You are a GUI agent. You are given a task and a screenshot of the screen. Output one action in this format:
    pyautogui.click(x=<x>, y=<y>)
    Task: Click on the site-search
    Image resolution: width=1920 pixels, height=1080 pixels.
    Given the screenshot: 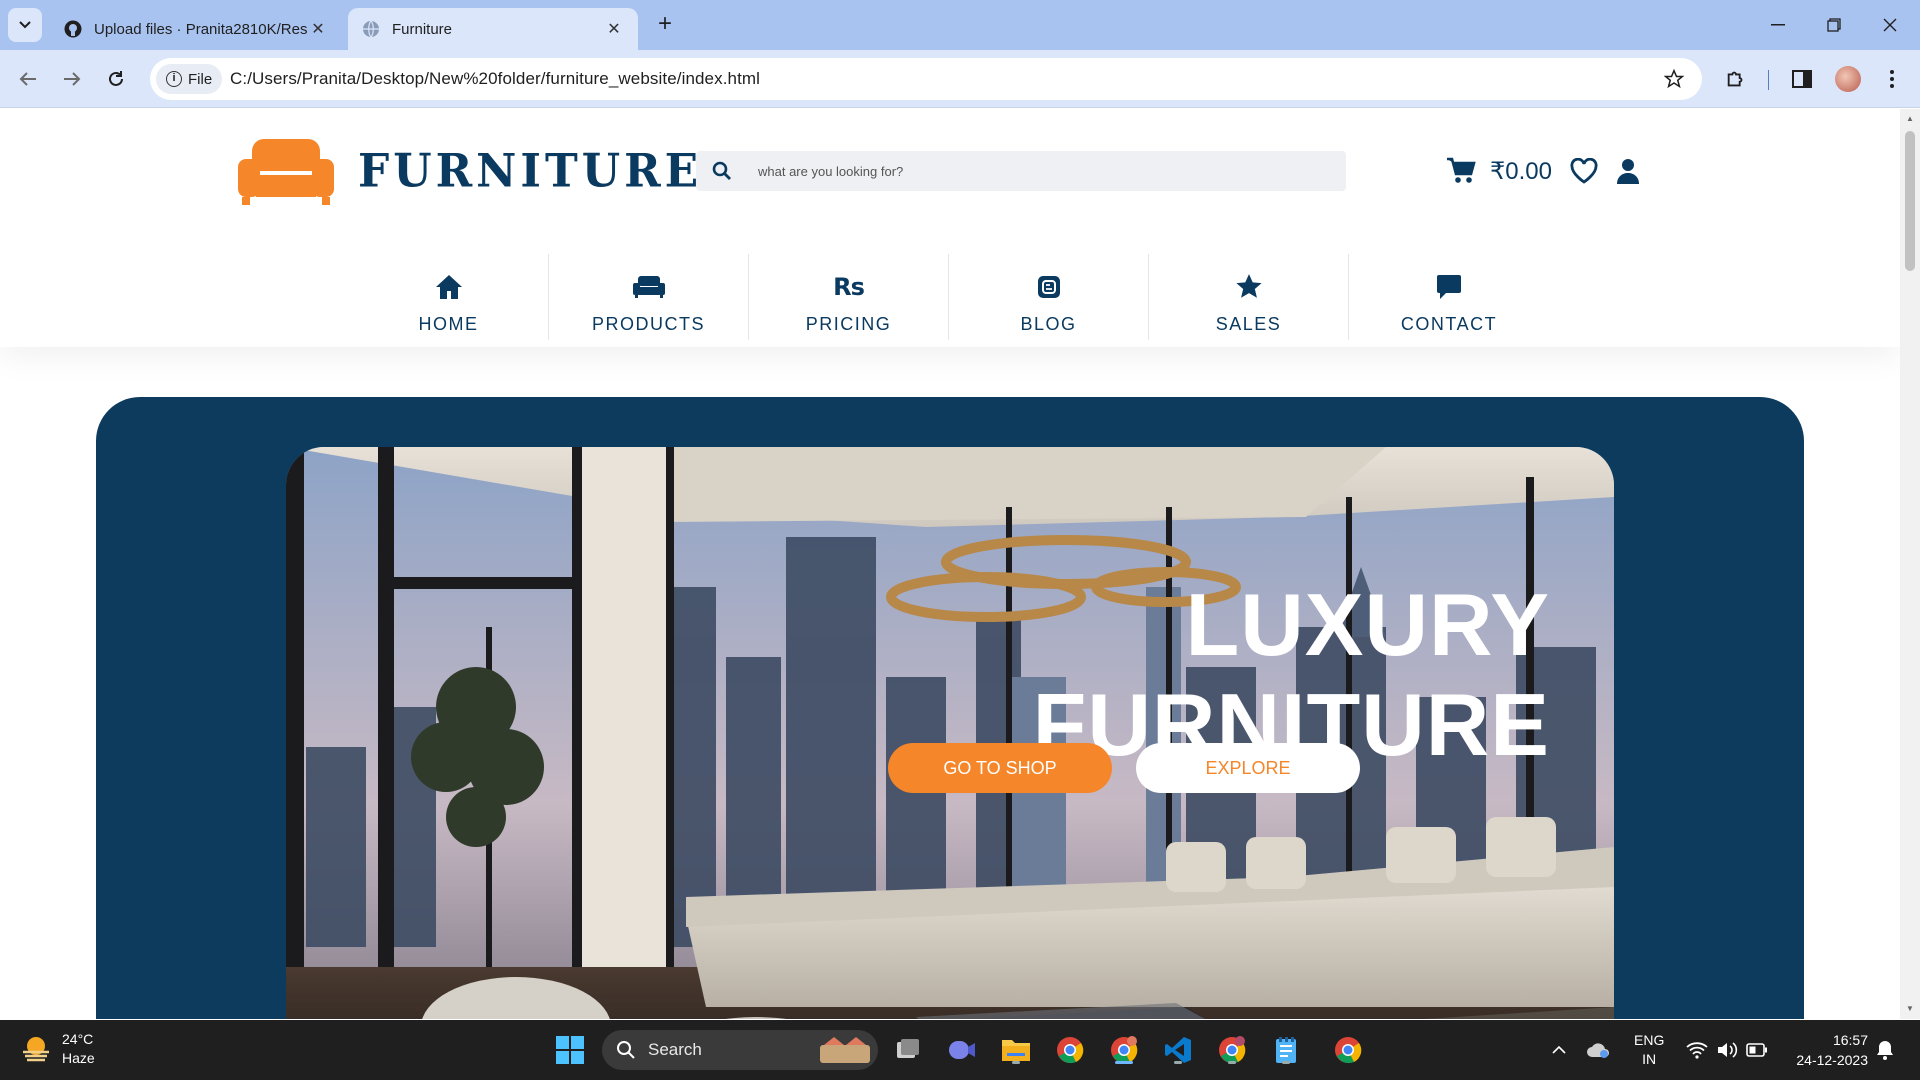 What is the action you would take?
    pyautogui.click(x=1021, y=171)
    